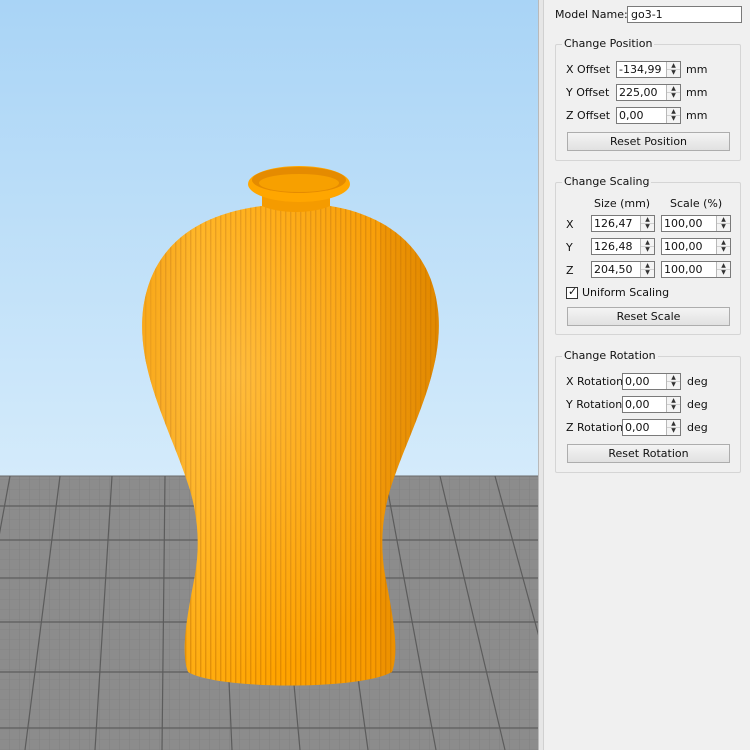 The height and width of the screenshot is (750, 750). Describe the element at coordinates (684, 14) in the screenshot. I see `model-name-field: go3-1` at that location.